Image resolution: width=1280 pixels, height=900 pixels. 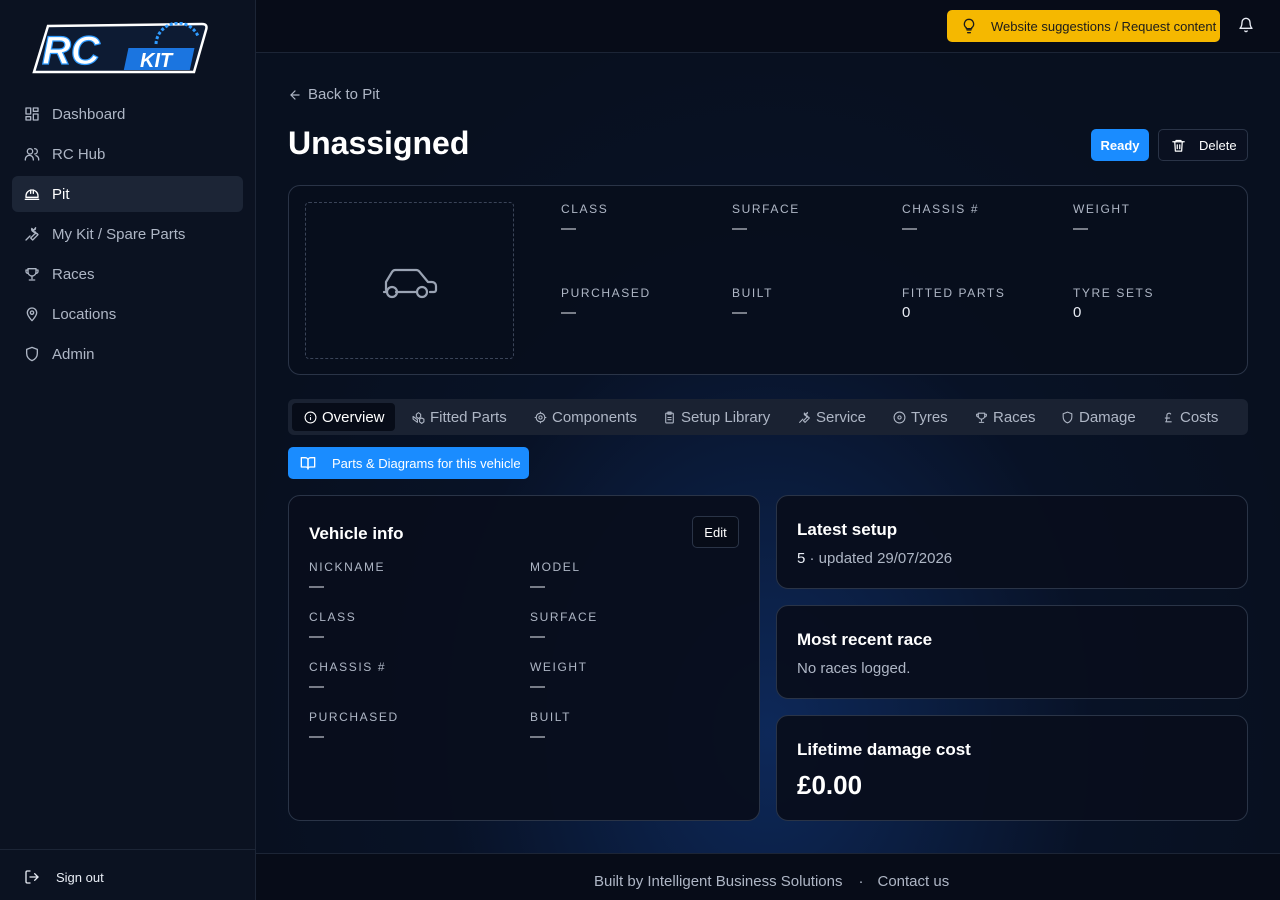 I want to click on top-bar: Website suggestions / Request content, so click(x=768, y=26).